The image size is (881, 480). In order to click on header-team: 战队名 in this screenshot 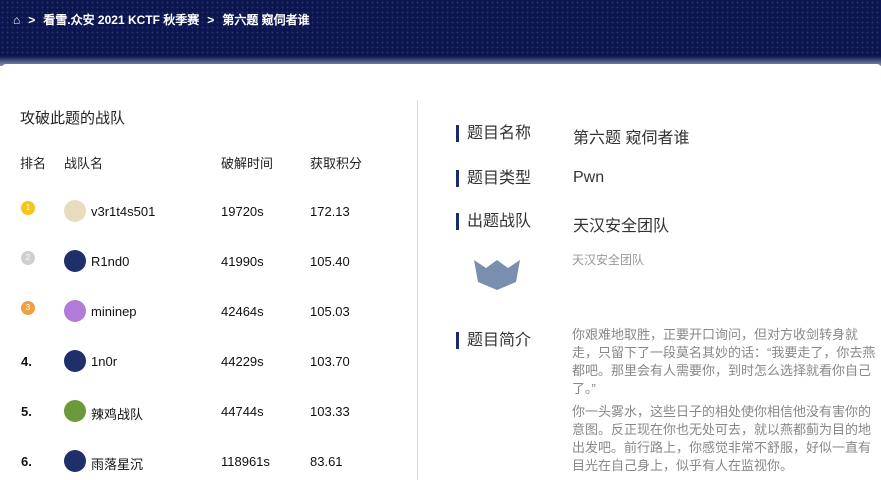, I will do `click(84, 163)`.